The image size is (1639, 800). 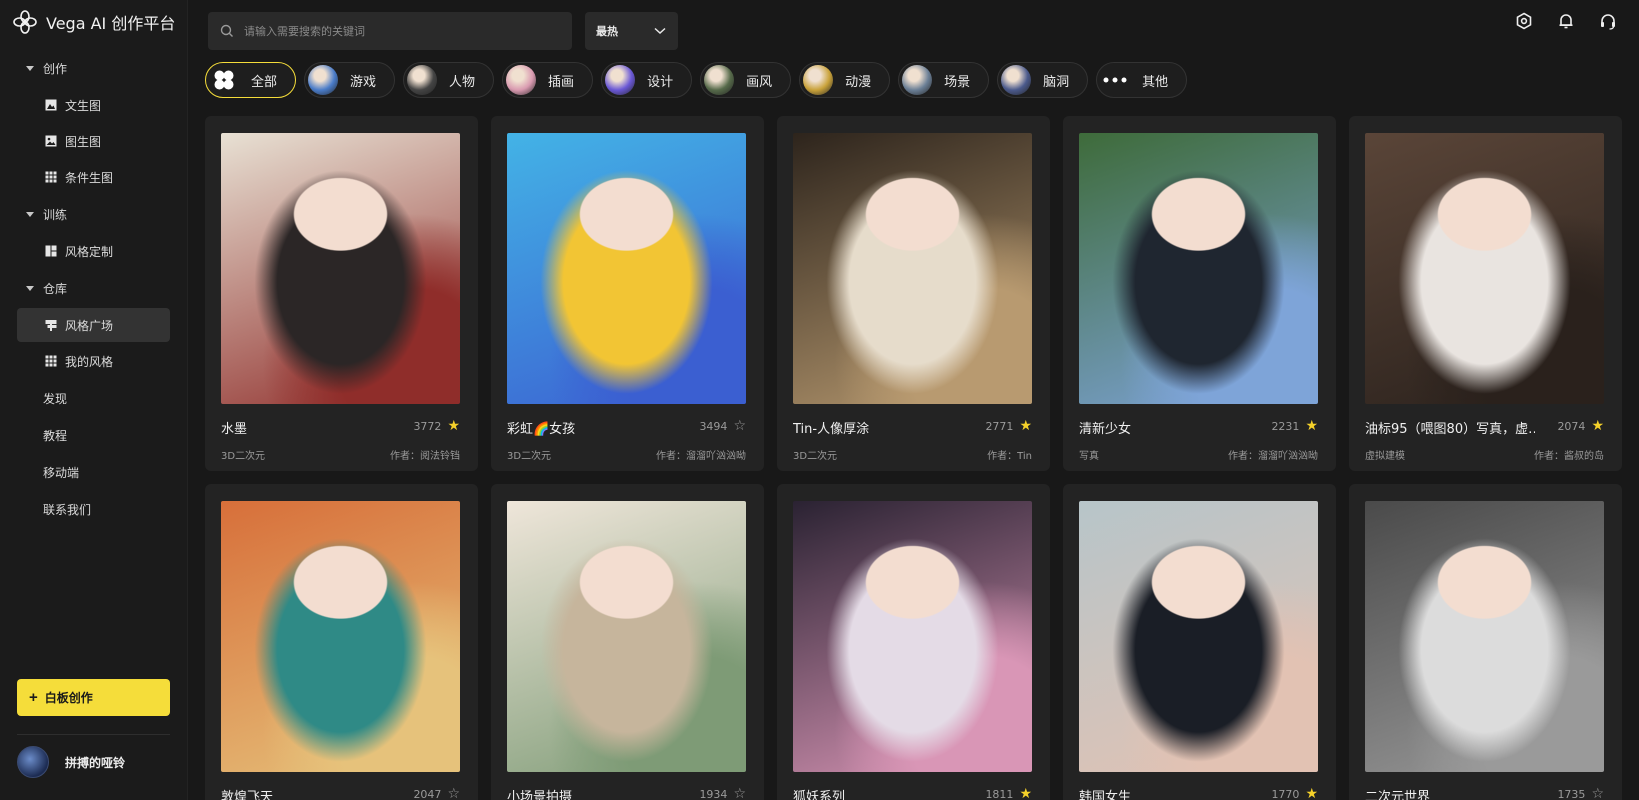 I want to click on sidebar-item-label: 风格定制, so click(x=89, y=251).